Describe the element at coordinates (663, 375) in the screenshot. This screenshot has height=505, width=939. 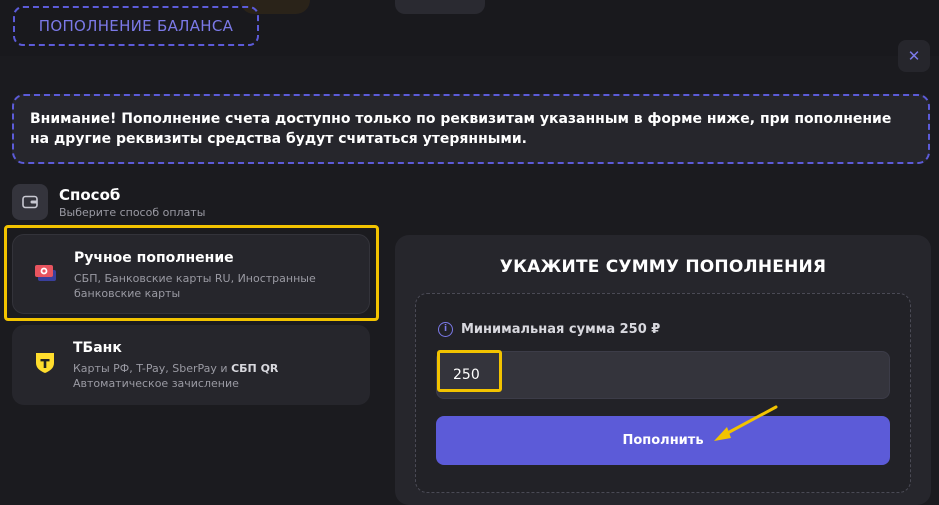
I see `amount-input` at that location.